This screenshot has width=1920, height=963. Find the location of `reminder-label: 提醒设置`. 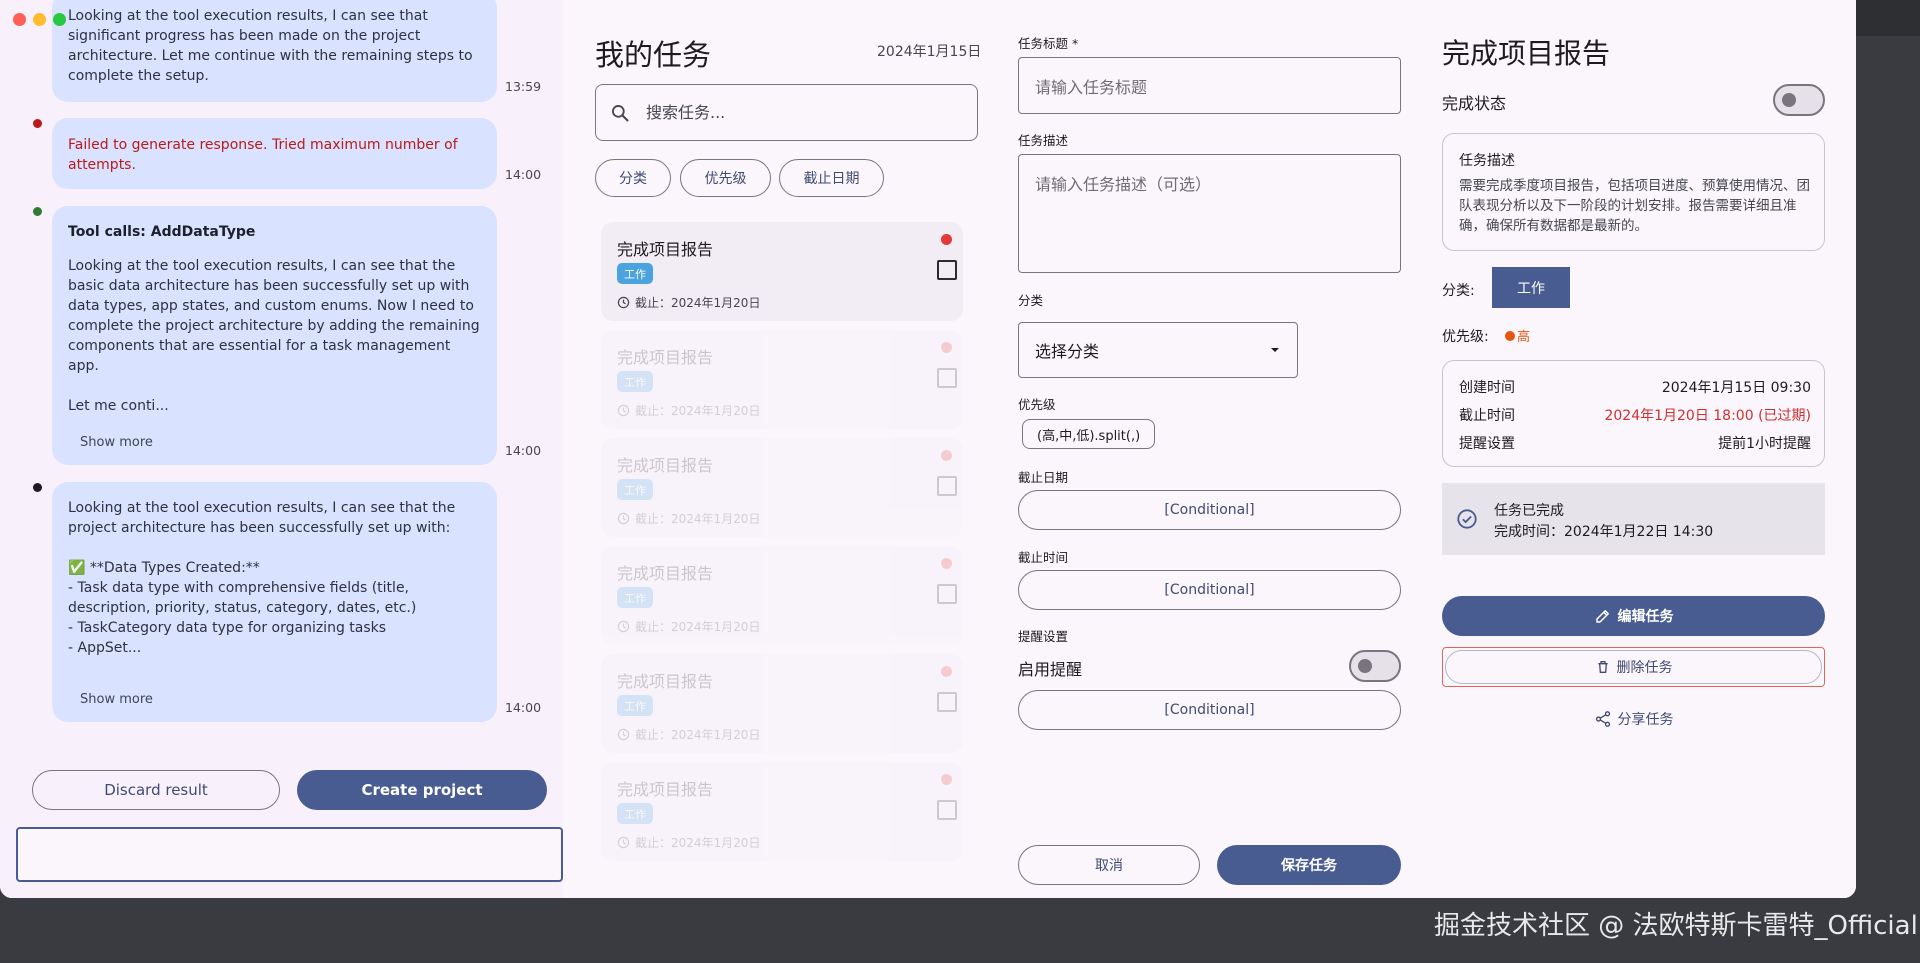

reminder-label: 提醒设置 is located at coordinates (1487, 444).